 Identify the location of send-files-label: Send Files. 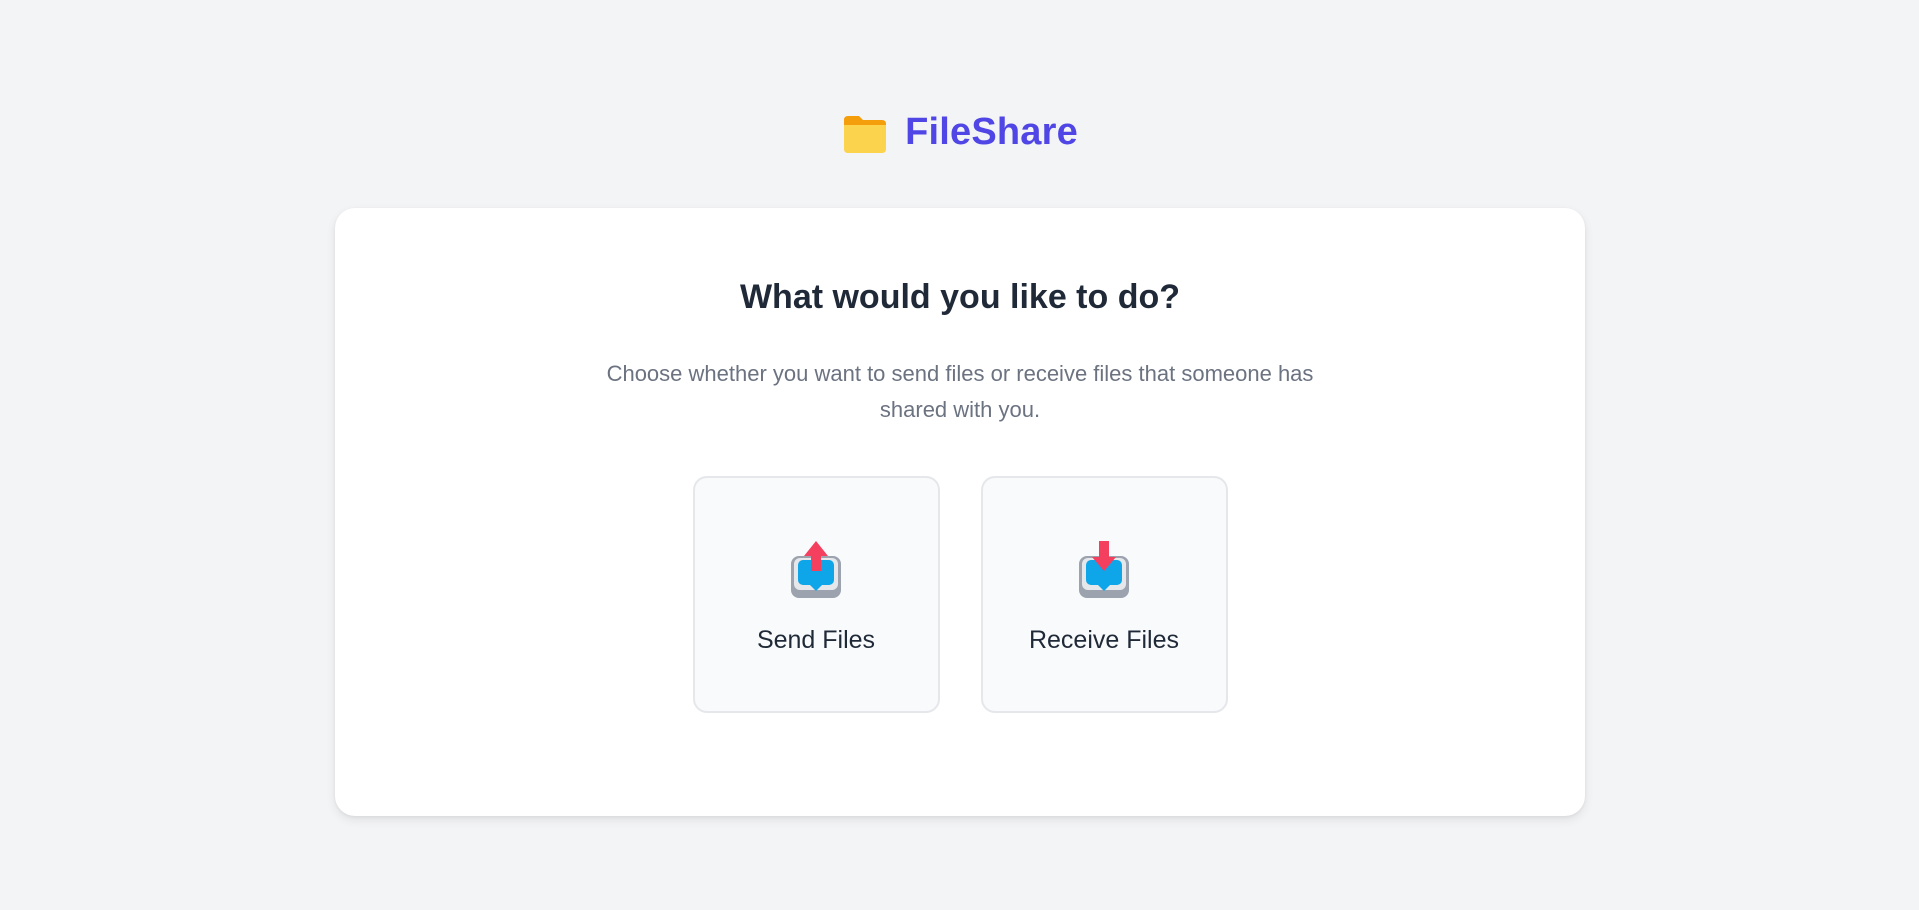
(816, 640).